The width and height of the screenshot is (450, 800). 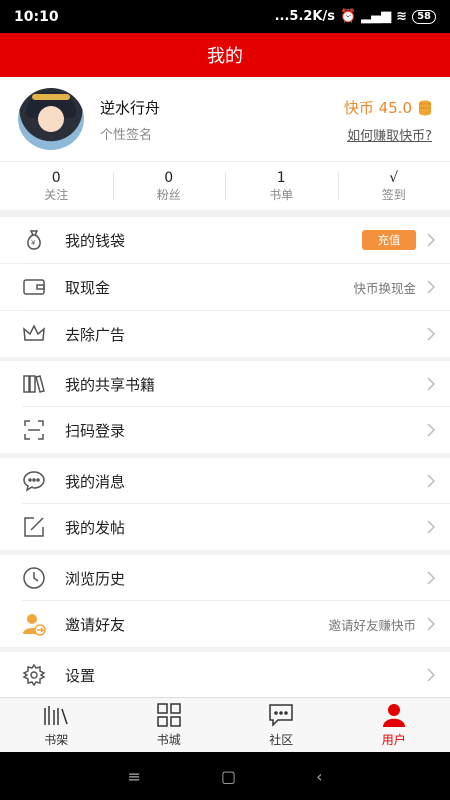 What do you see at coordinates (225, 624) in the screenshot?
I see `menu-item-invite: 邀请好友 邀请好友赚快币` at bounding box center [225, 624].